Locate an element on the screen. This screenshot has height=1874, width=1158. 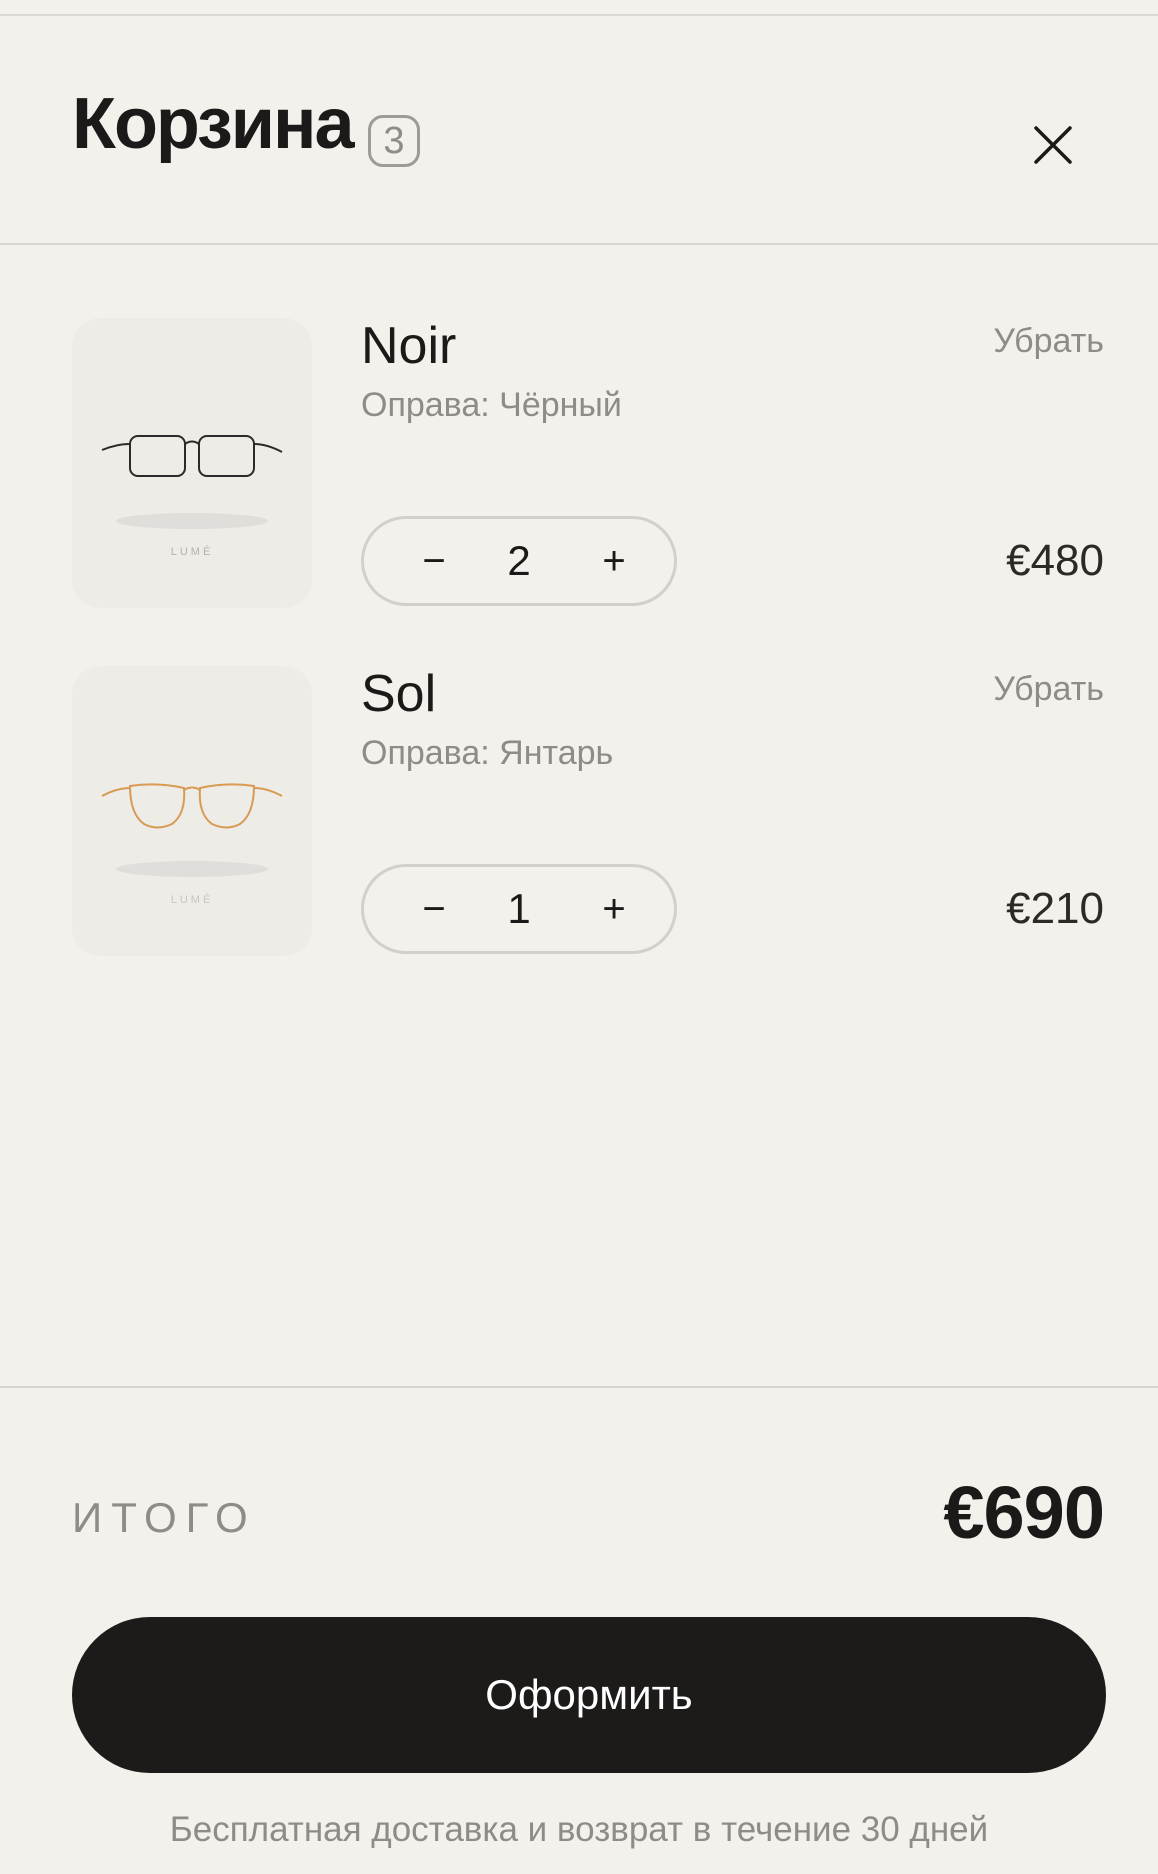
quantity-value: 1 is located at coordinates (519, 908).